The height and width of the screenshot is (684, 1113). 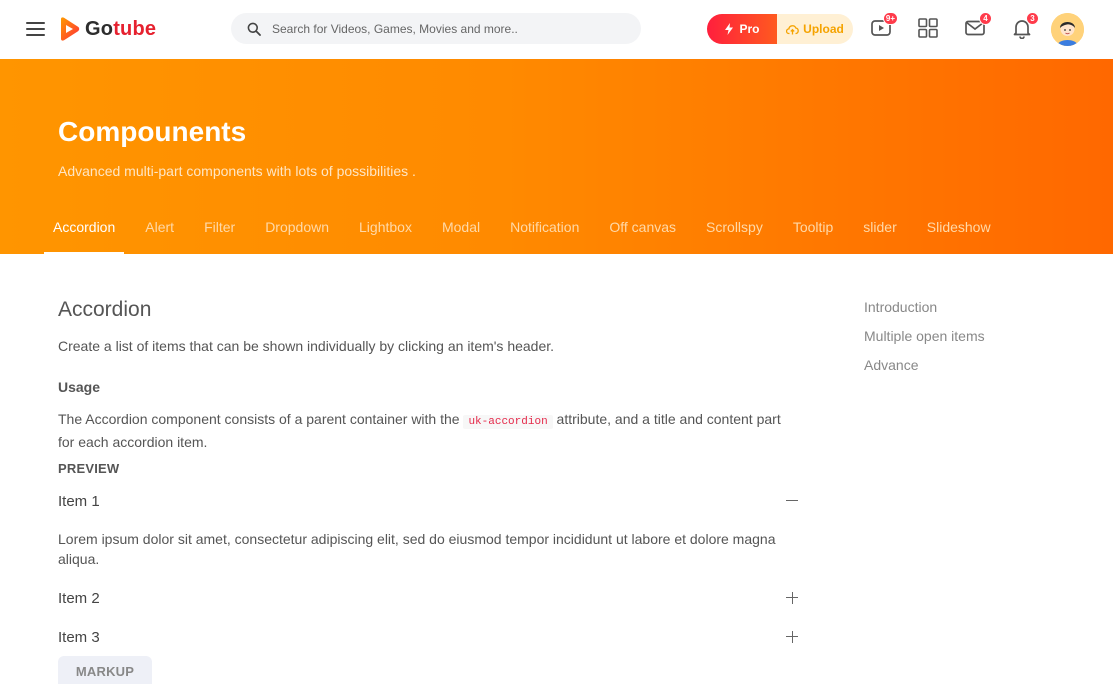 I want to click on accordion-item-3-header: Item 3, so click(x=428, y=637).